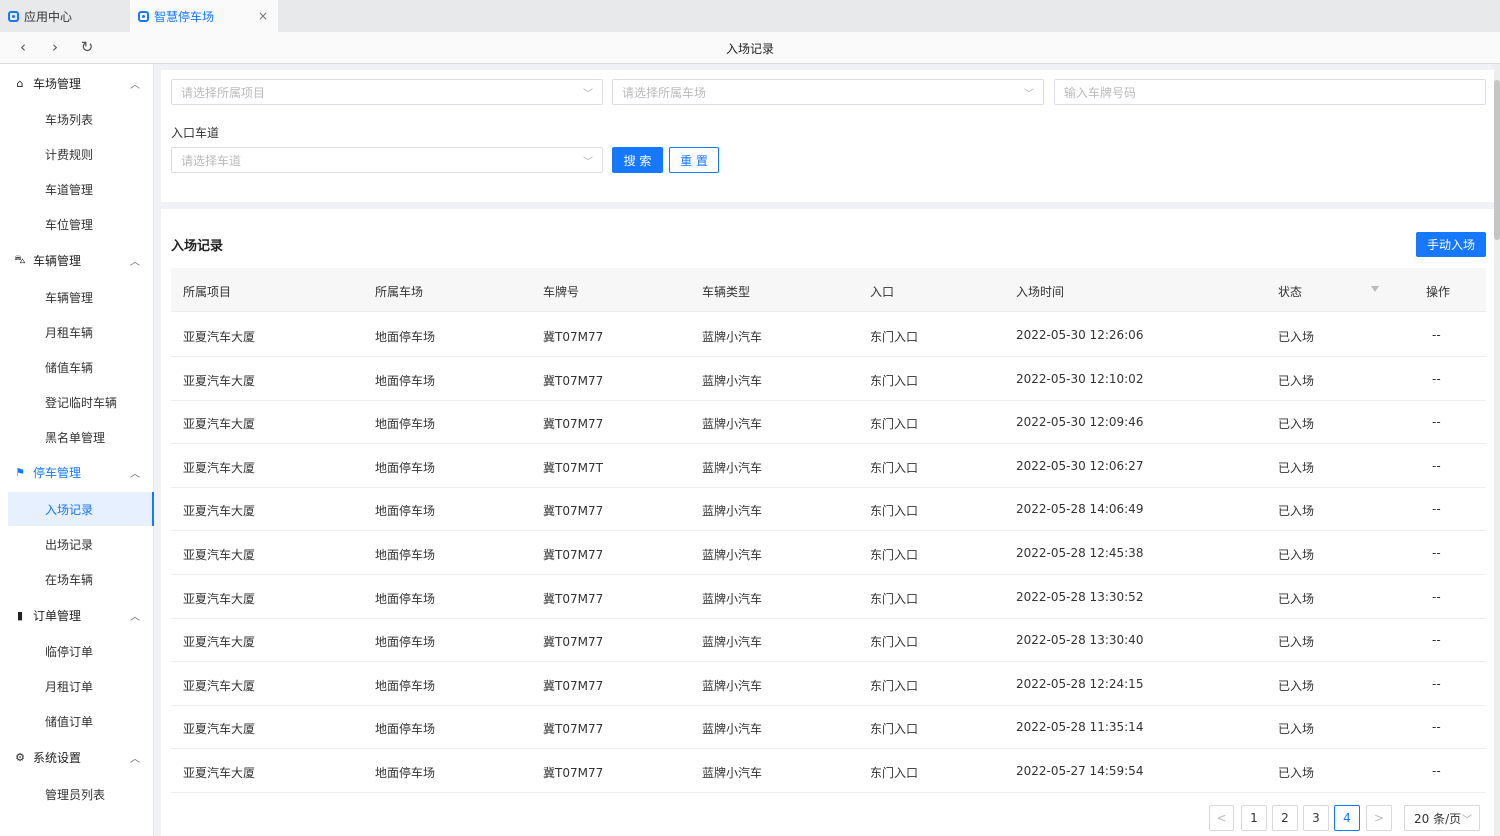 This screenshot has width=1500, height=836. I want to click on search-button: 搜 索, so click(637, 160).